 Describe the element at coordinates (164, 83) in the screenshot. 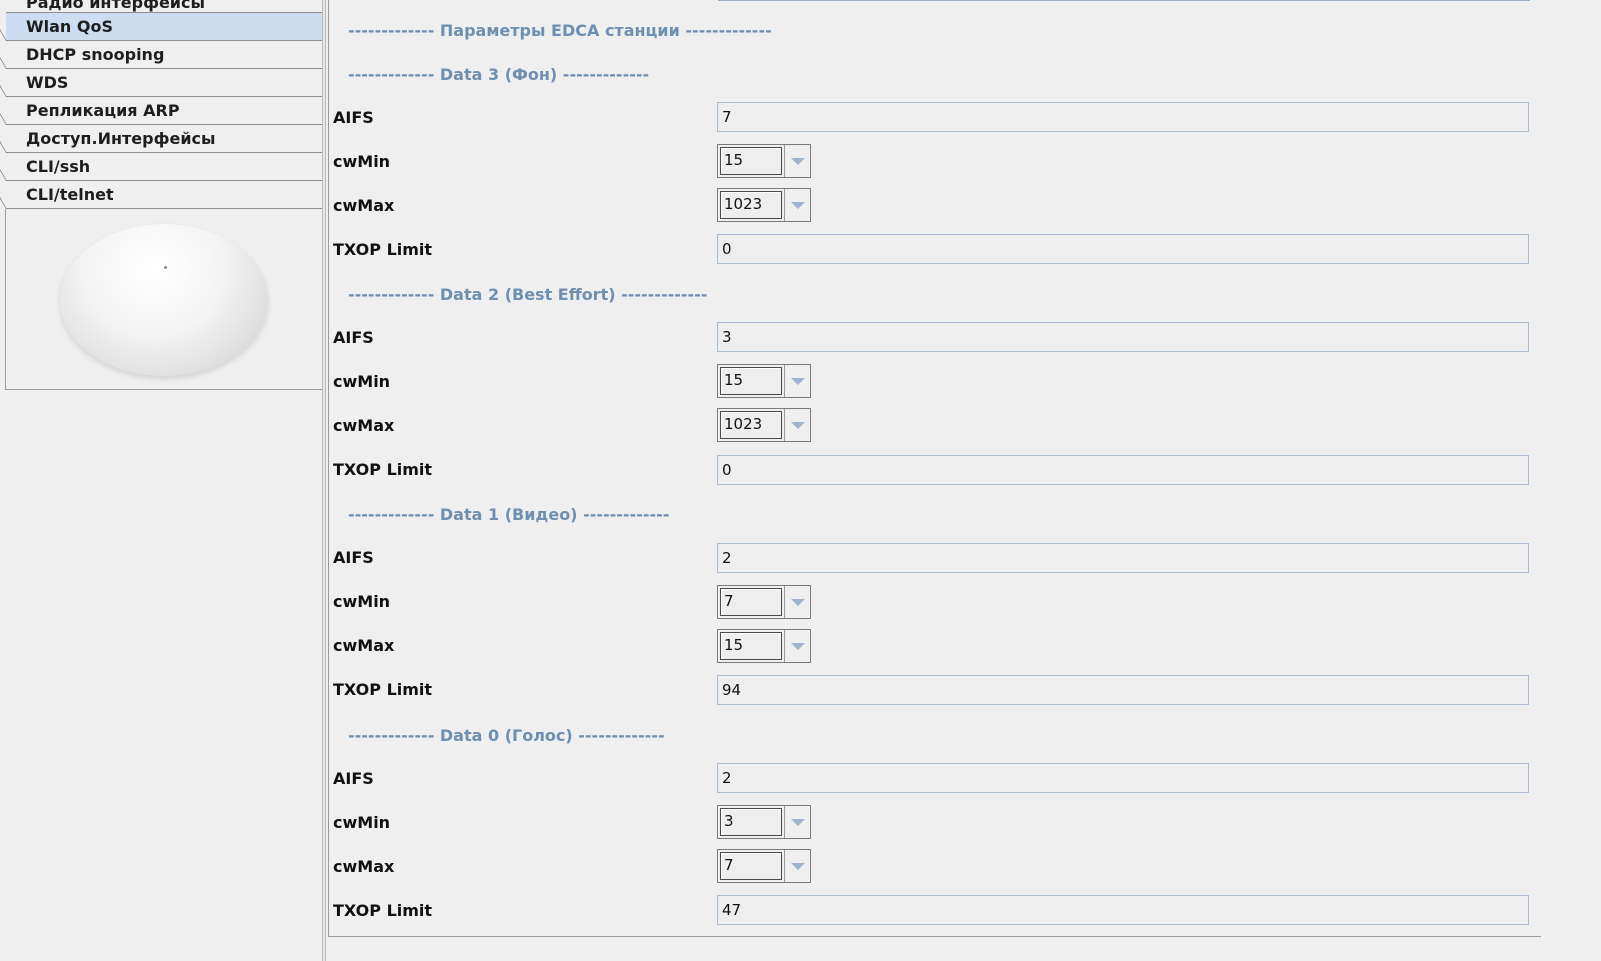

I see `sidebar-item-wds: WDS` at that location.